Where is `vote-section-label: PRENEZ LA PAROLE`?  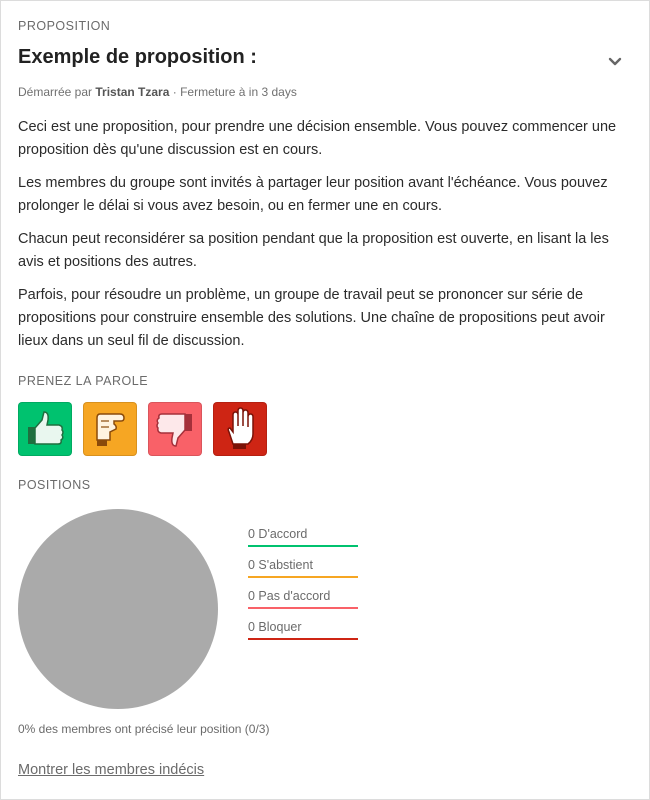
vote-section-label: PRENEZ LA PAROLE is located at coordinates (83, 381).